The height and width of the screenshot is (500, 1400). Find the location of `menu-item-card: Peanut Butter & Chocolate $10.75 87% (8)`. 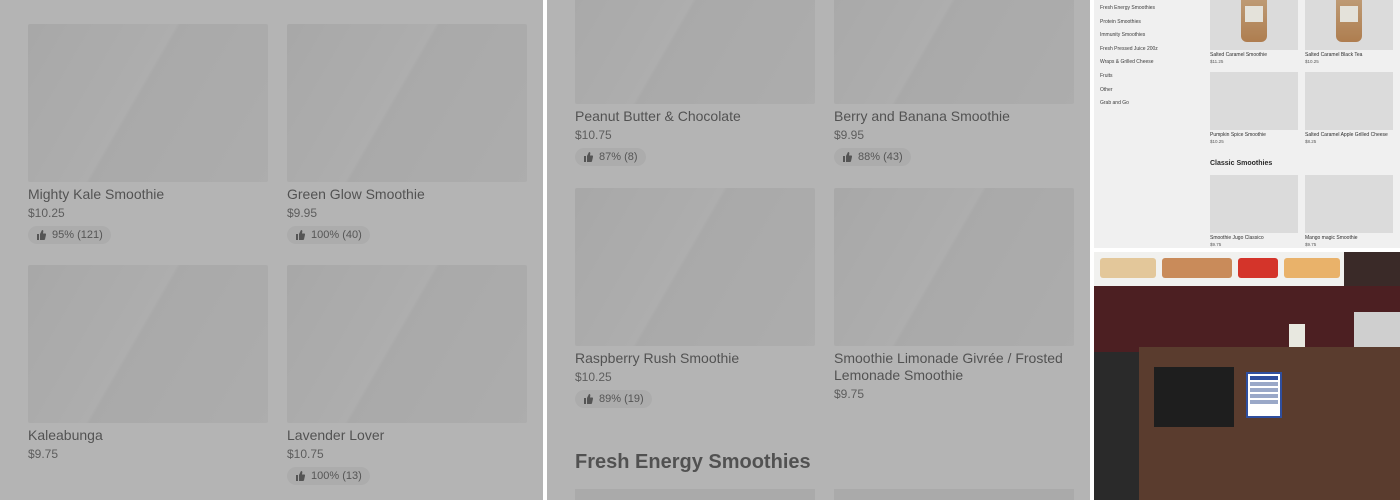

menu-item-card: Peanut Butter & Chocolate $10.75 87% (8) is located at coordinates (695, 83).